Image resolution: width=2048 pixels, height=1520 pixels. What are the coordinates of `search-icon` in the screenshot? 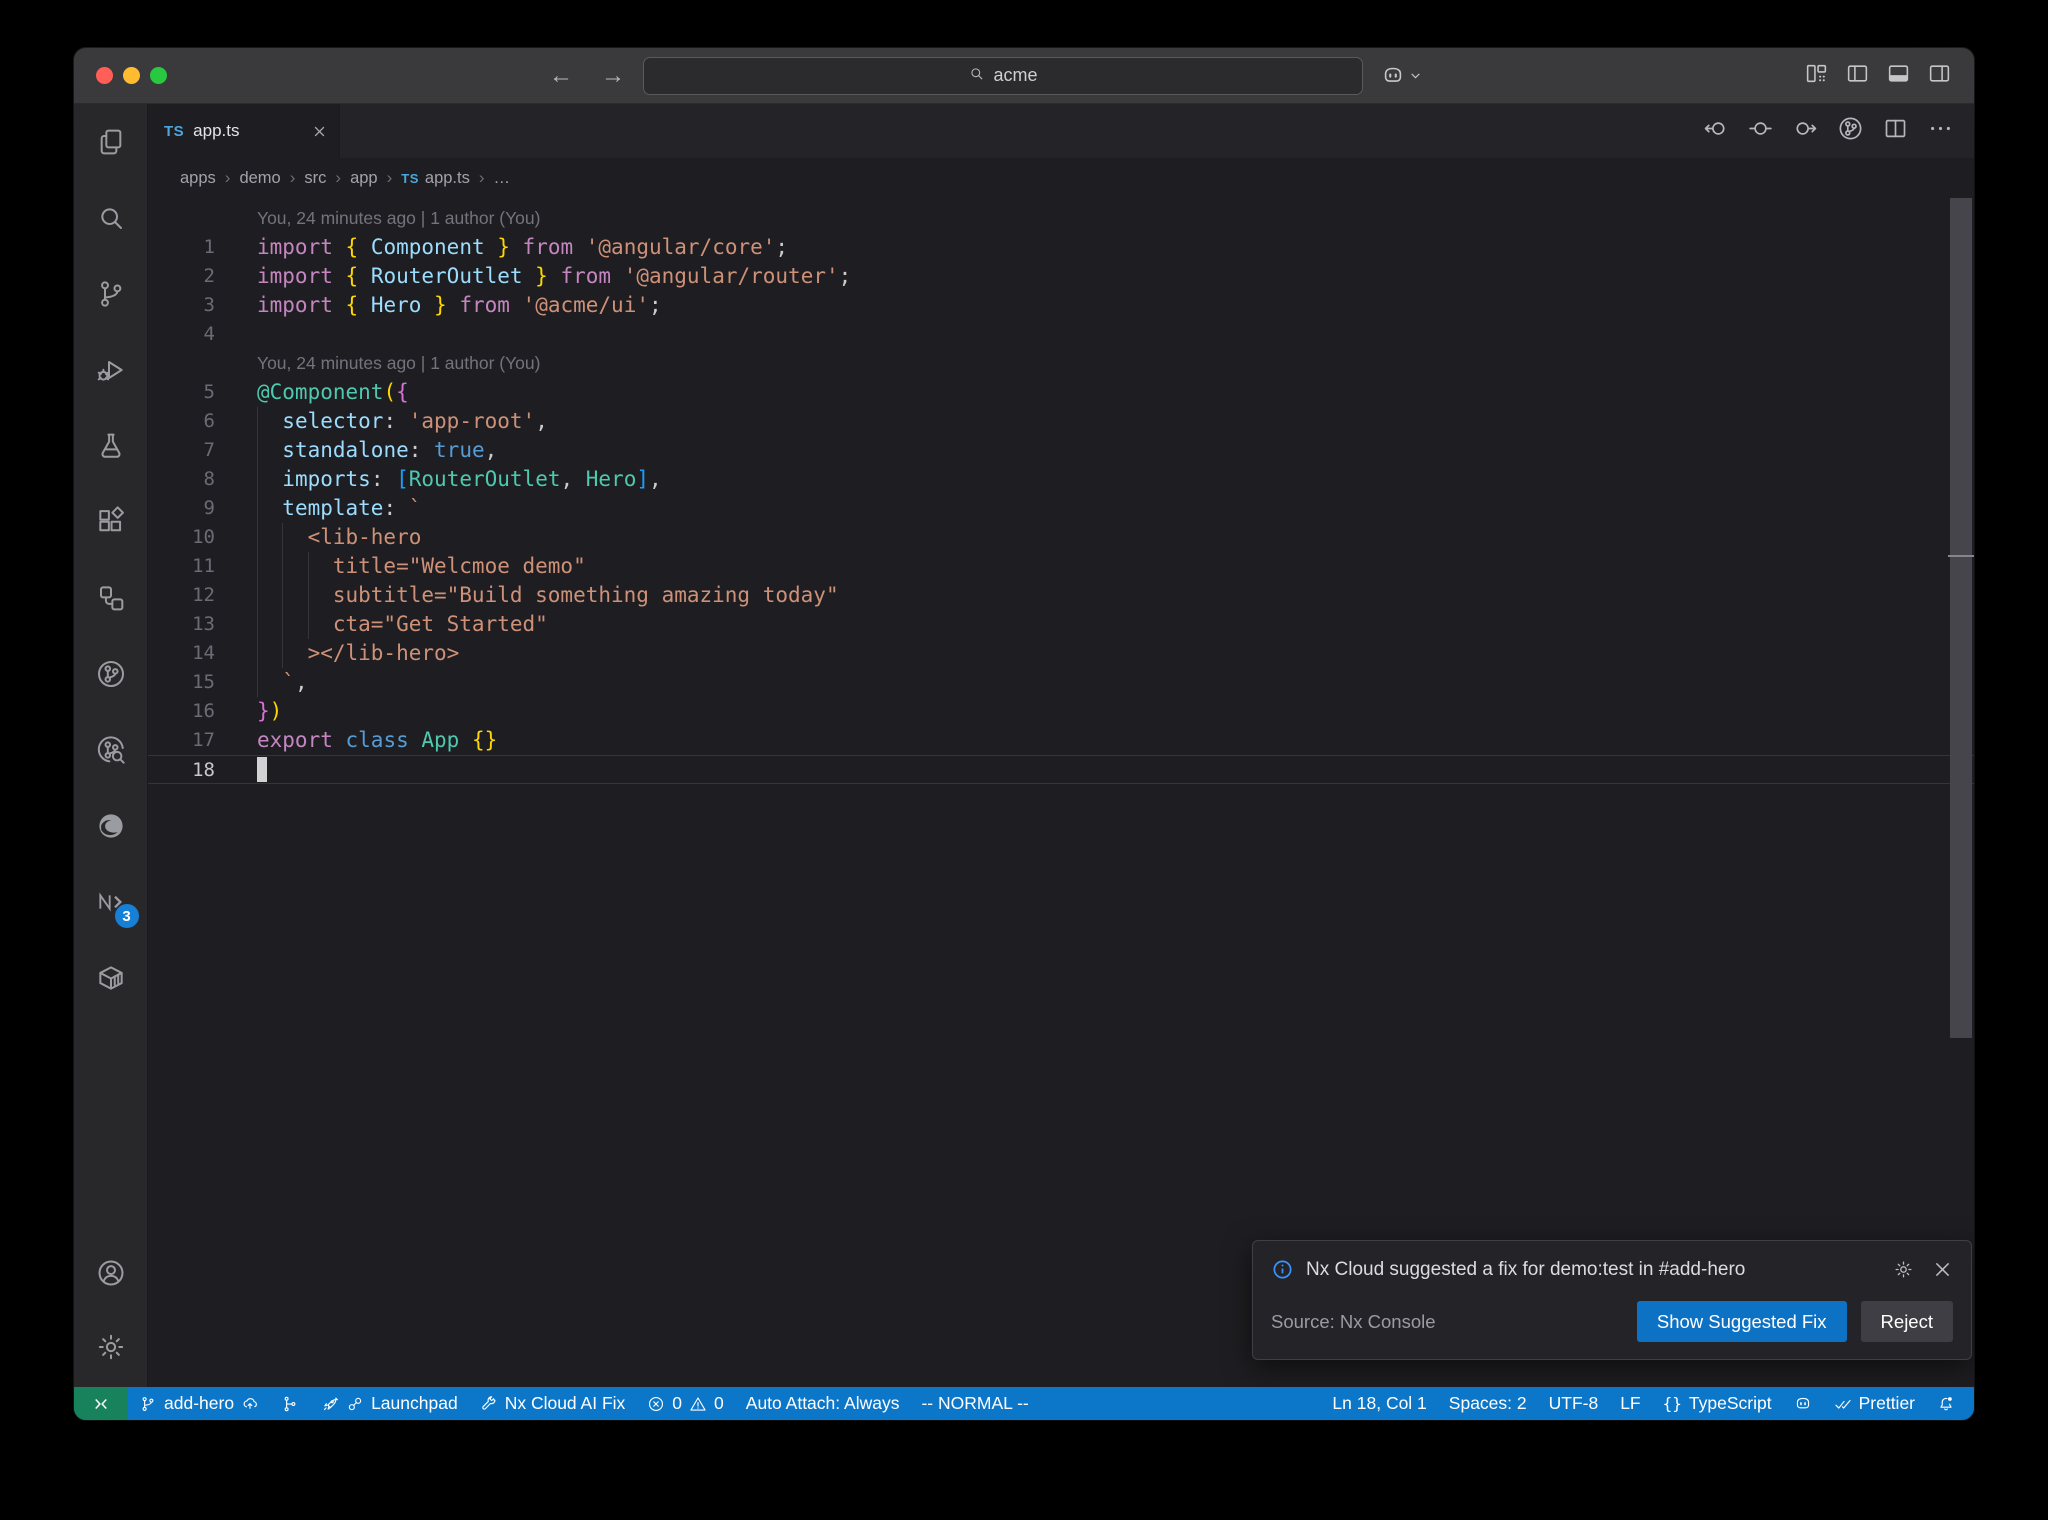 It's located at (976, 76).